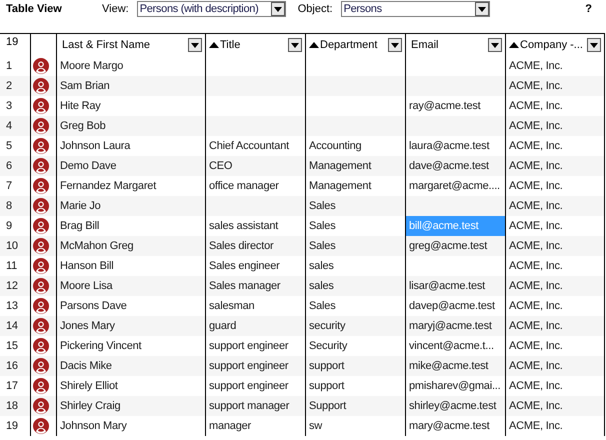 The height and width of the screenshot is (440, 606). Describe the element at coordinates (34, 9) in the screenshot. I see `view-title: Table View` at that location.